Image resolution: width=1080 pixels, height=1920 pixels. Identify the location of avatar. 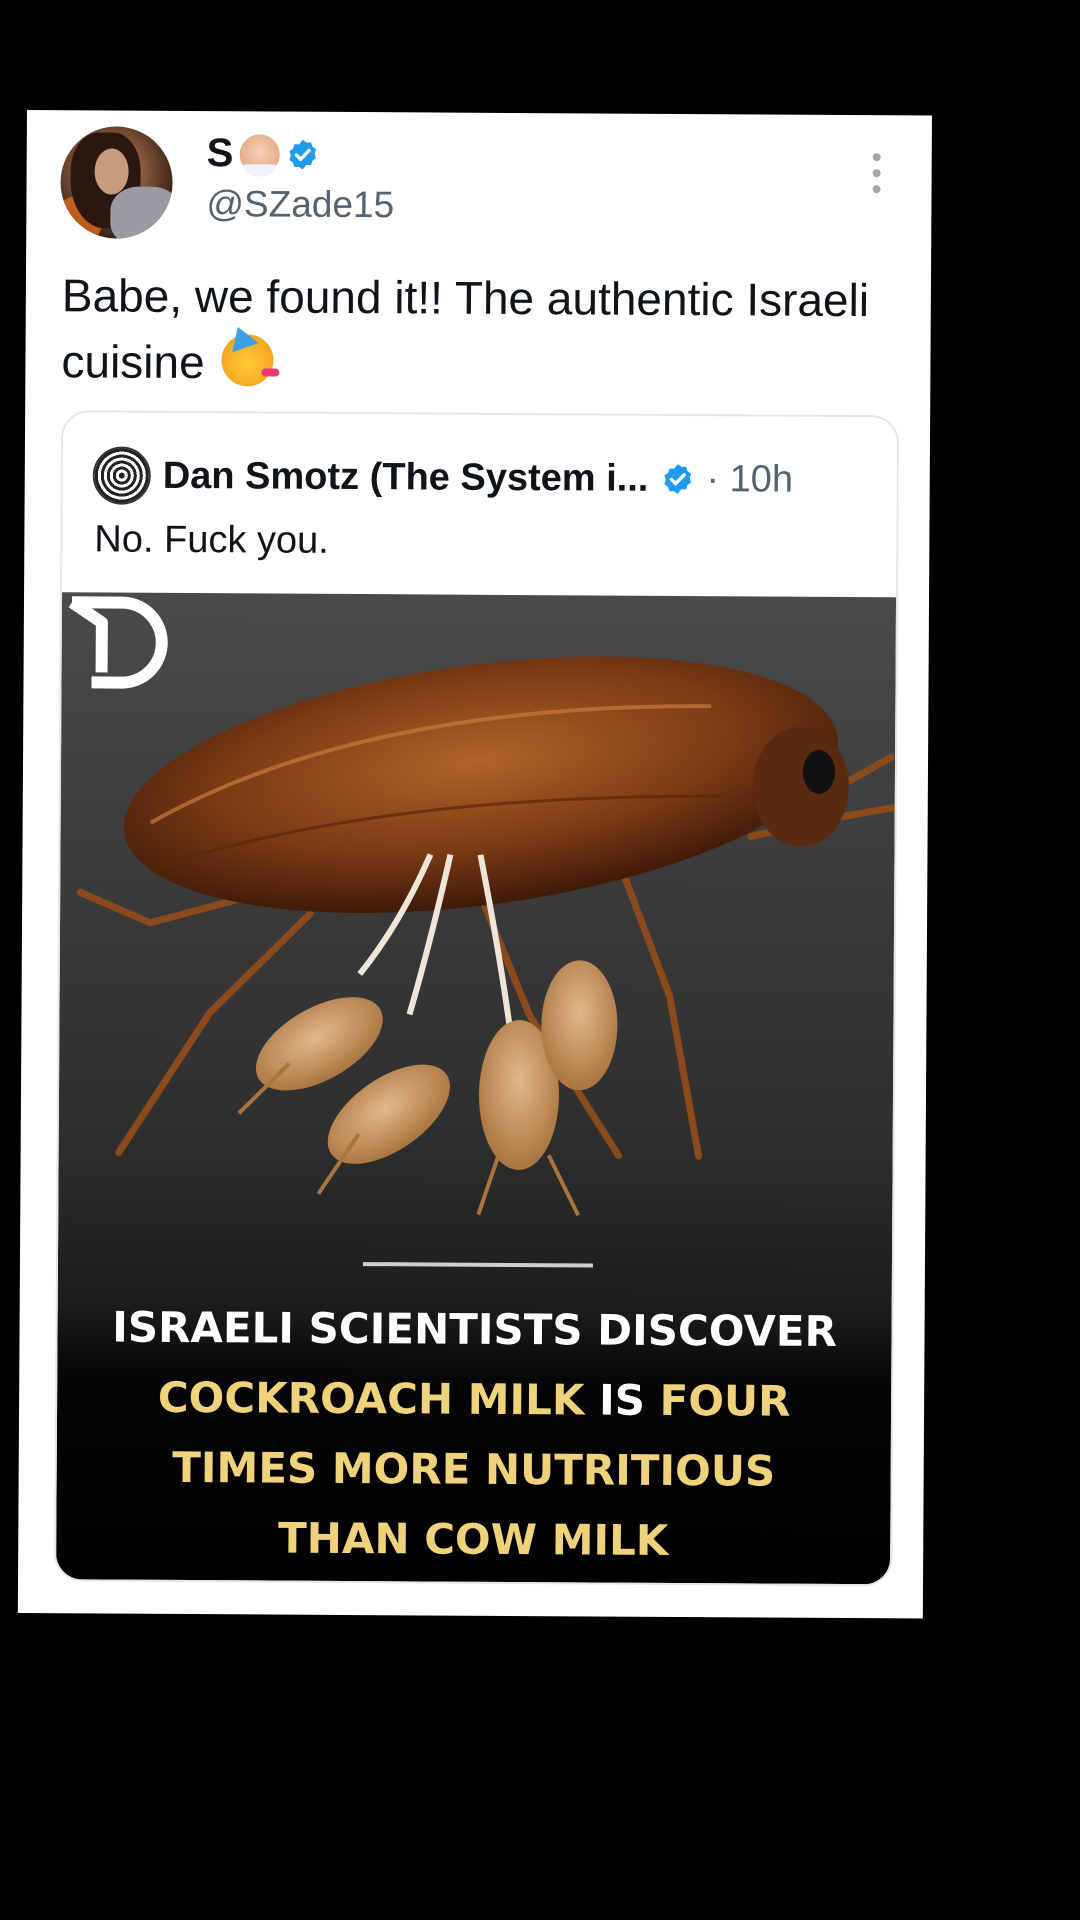
(116, 182).